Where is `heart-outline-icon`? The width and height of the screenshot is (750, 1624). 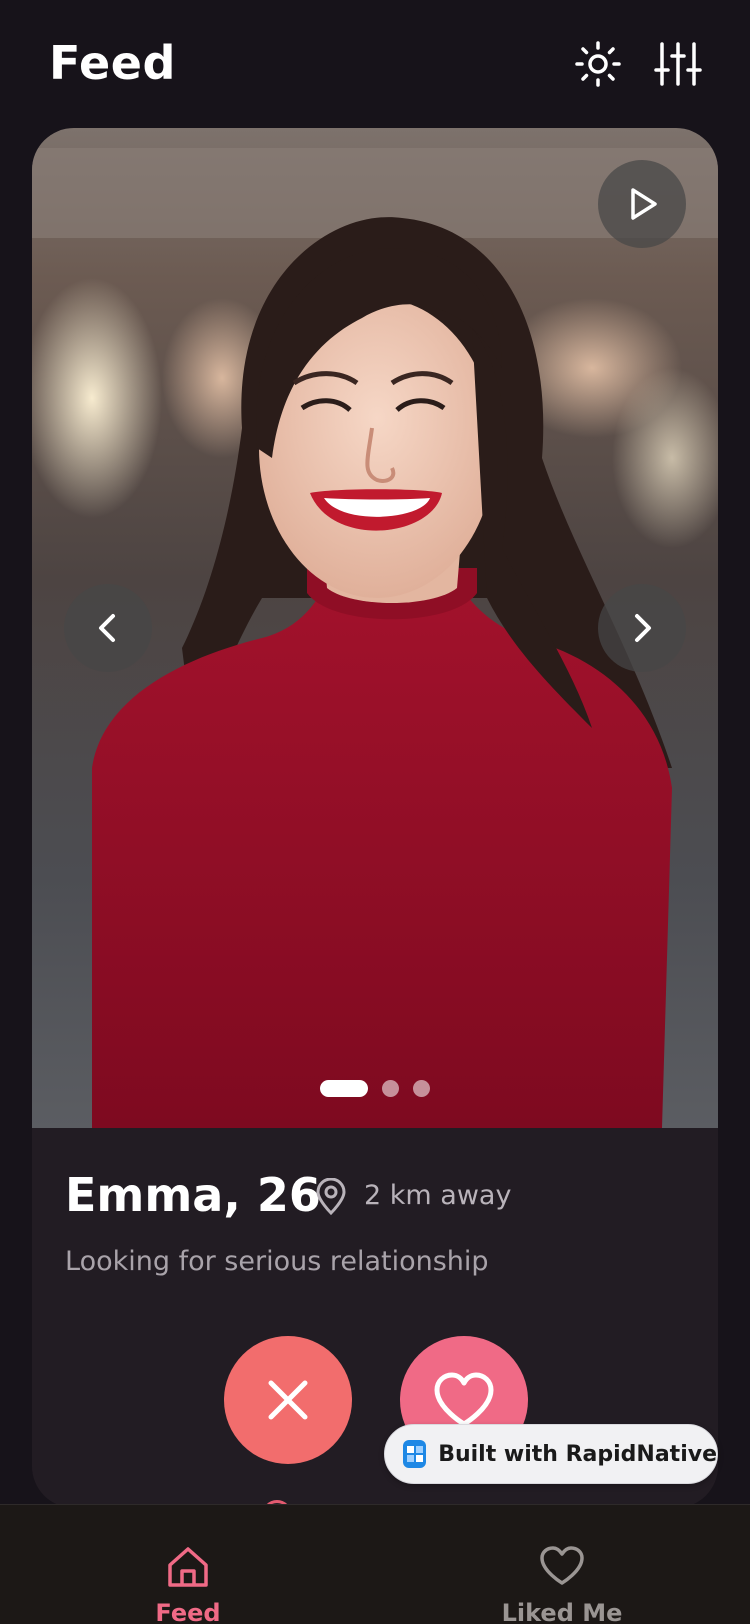 heart-outline-icon is located at coordinates (562, 1565).